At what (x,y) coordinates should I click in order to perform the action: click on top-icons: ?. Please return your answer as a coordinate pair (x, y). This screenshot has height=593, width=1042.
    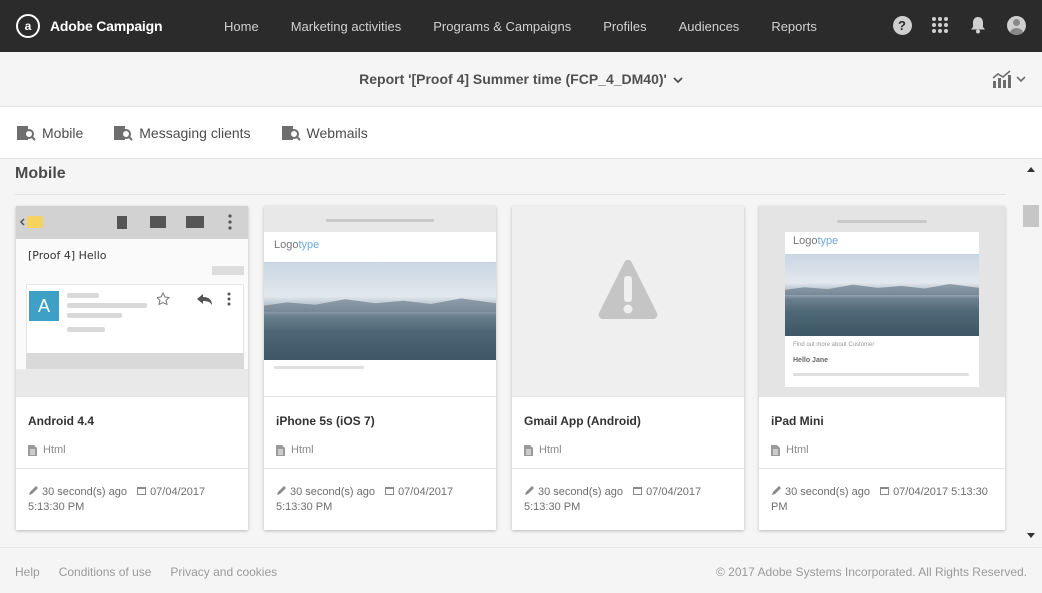
    Looking at the image, I should click on (950, 25).